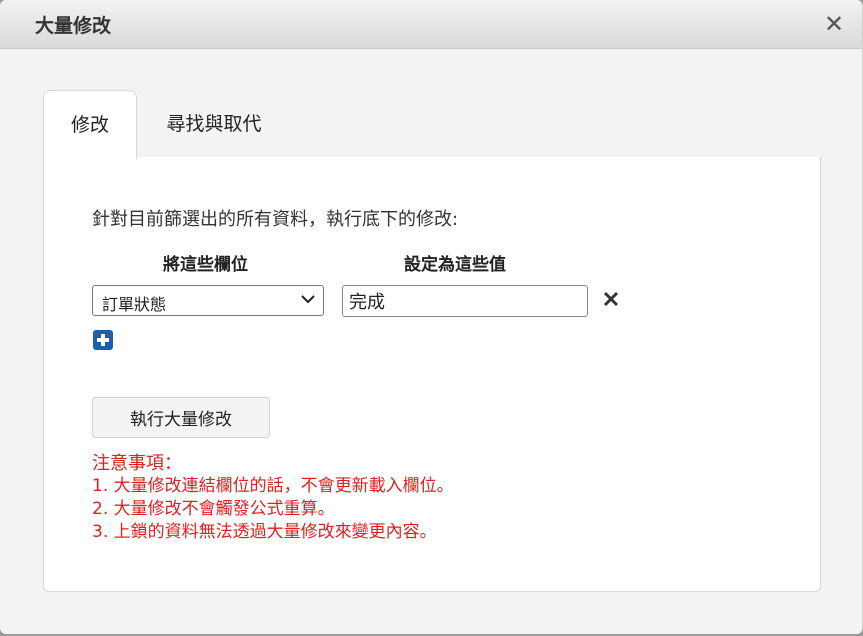  I want to click on chevron-down-icon, so click(308, 299).